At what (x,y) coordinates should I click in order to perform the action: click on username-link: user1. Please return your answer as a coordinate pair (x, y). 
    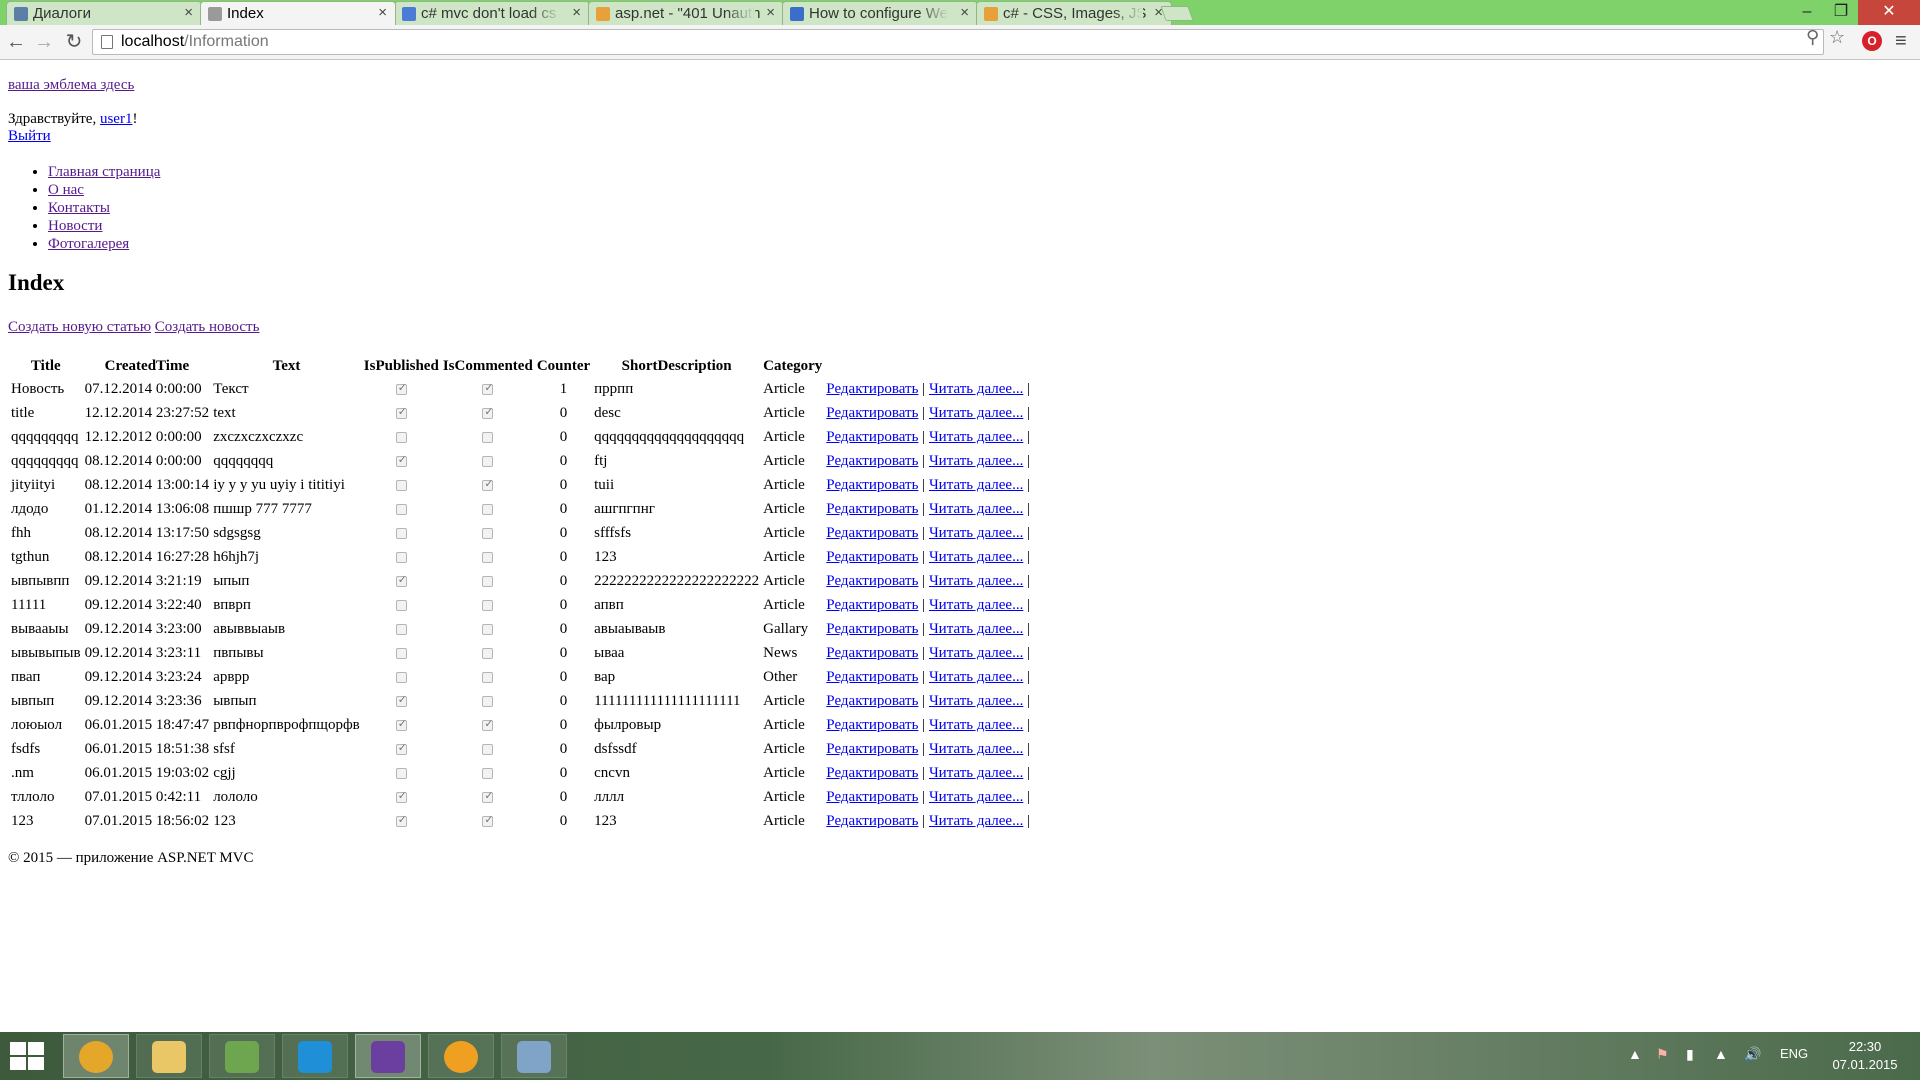
    Looking at the image, I should click on (116, 119).